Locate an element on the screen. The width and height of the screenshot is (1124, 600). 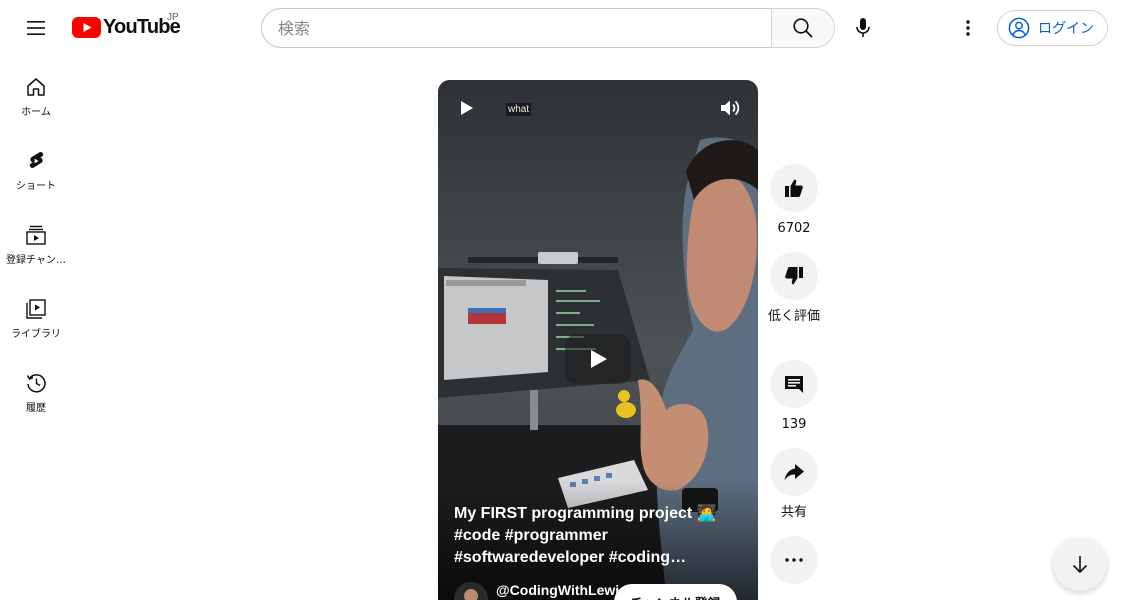
masthead: YouTube JP ログイン is located at coordinates (562, 28).